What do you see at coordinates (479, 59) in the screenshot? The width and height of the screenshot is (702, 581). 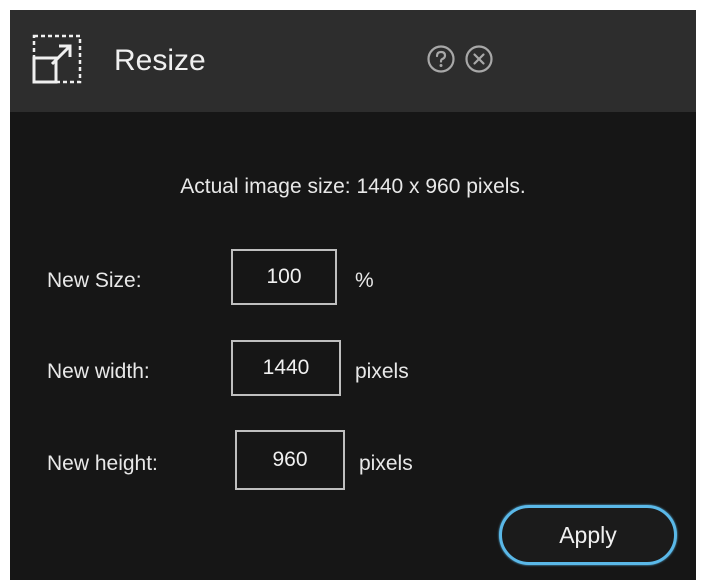 I see `close-icon` at bounding box center [479, 59].